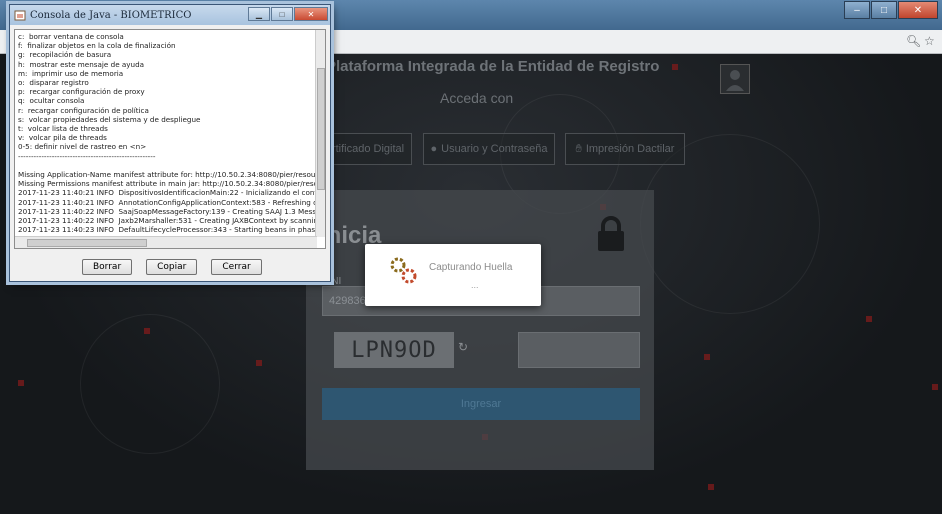 The width and height of the screenshot is (942, 514). I want to click on copy-button: Copiar, so click(172, 267).